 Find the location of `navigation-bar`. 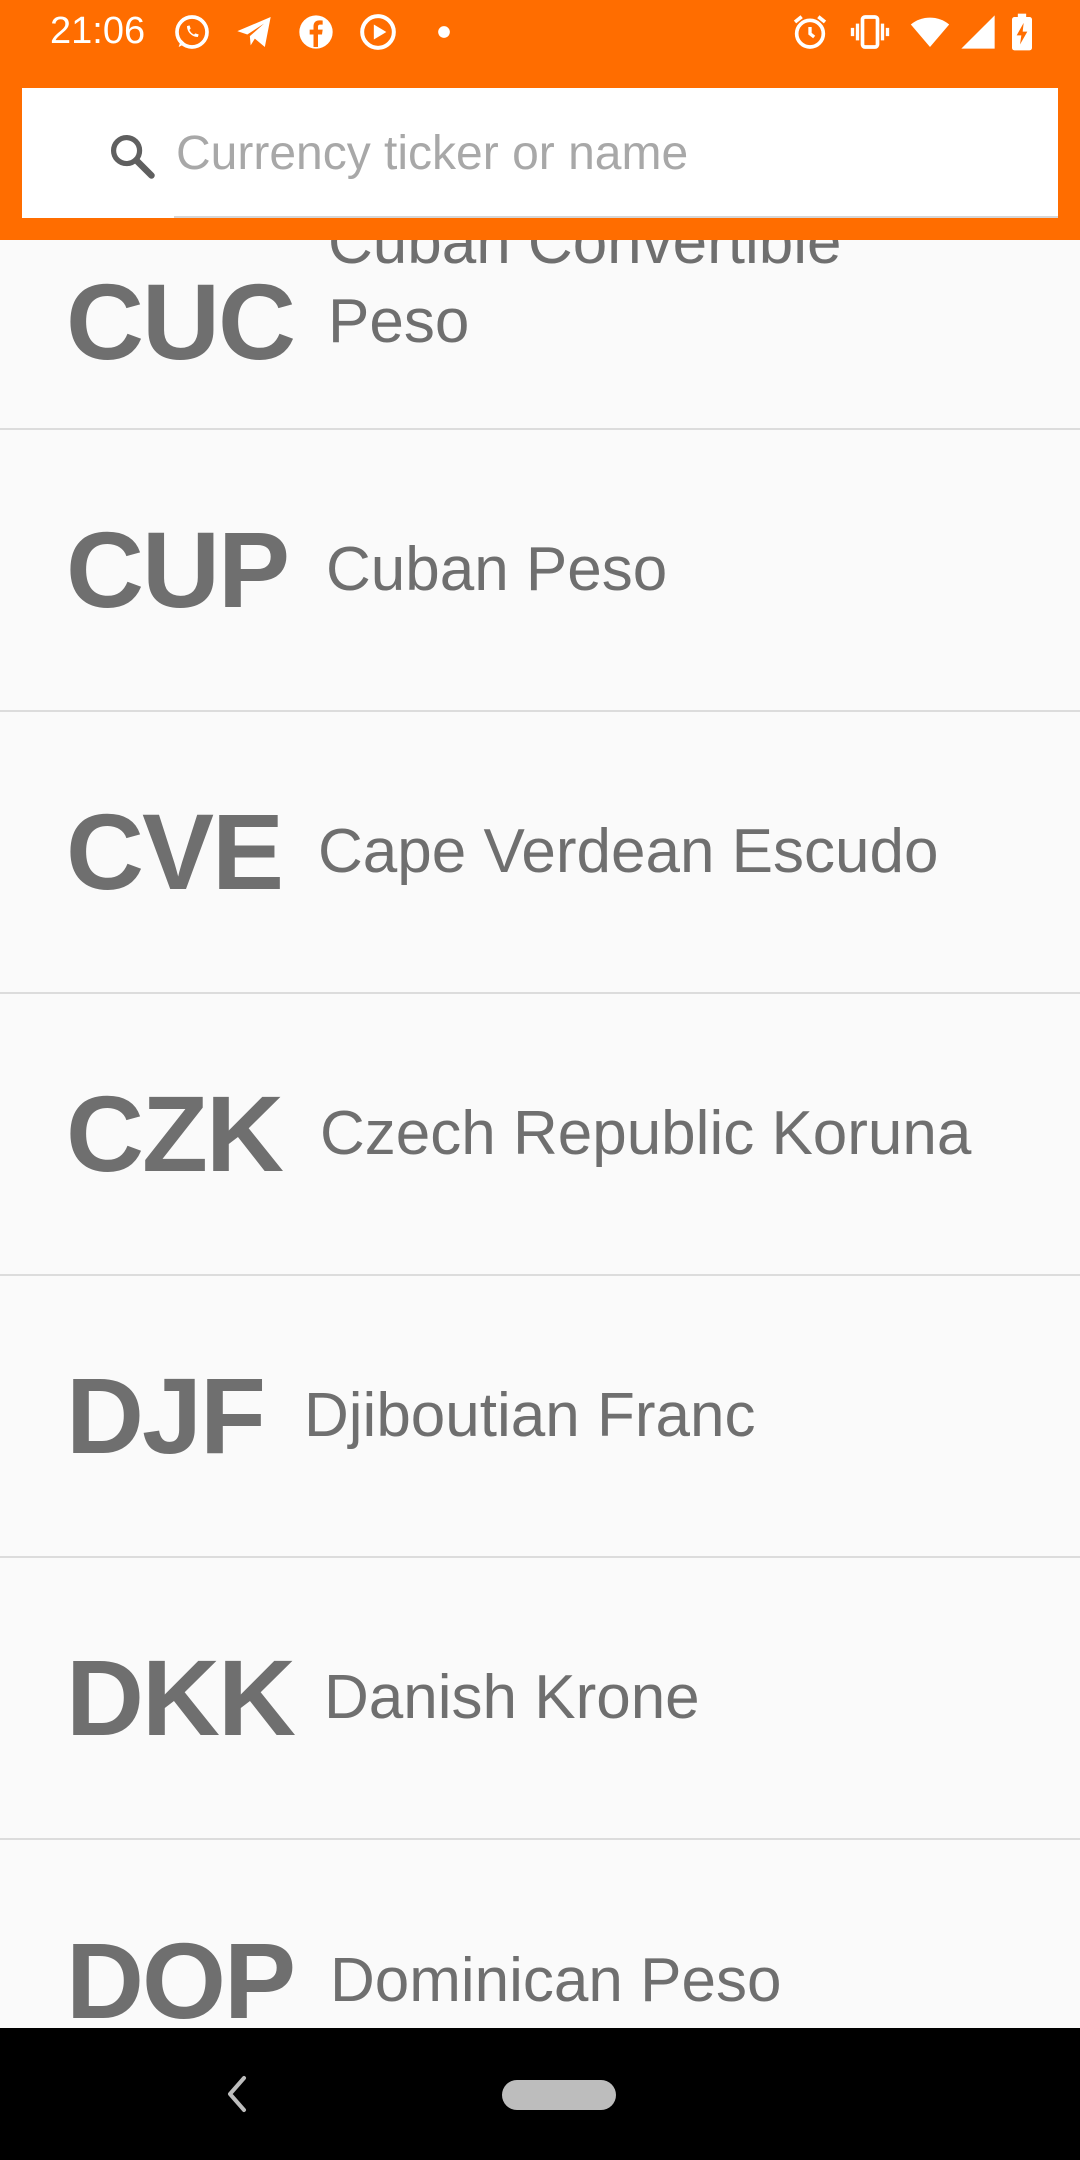

navigation-bar is located at coordinates (540, 2094).